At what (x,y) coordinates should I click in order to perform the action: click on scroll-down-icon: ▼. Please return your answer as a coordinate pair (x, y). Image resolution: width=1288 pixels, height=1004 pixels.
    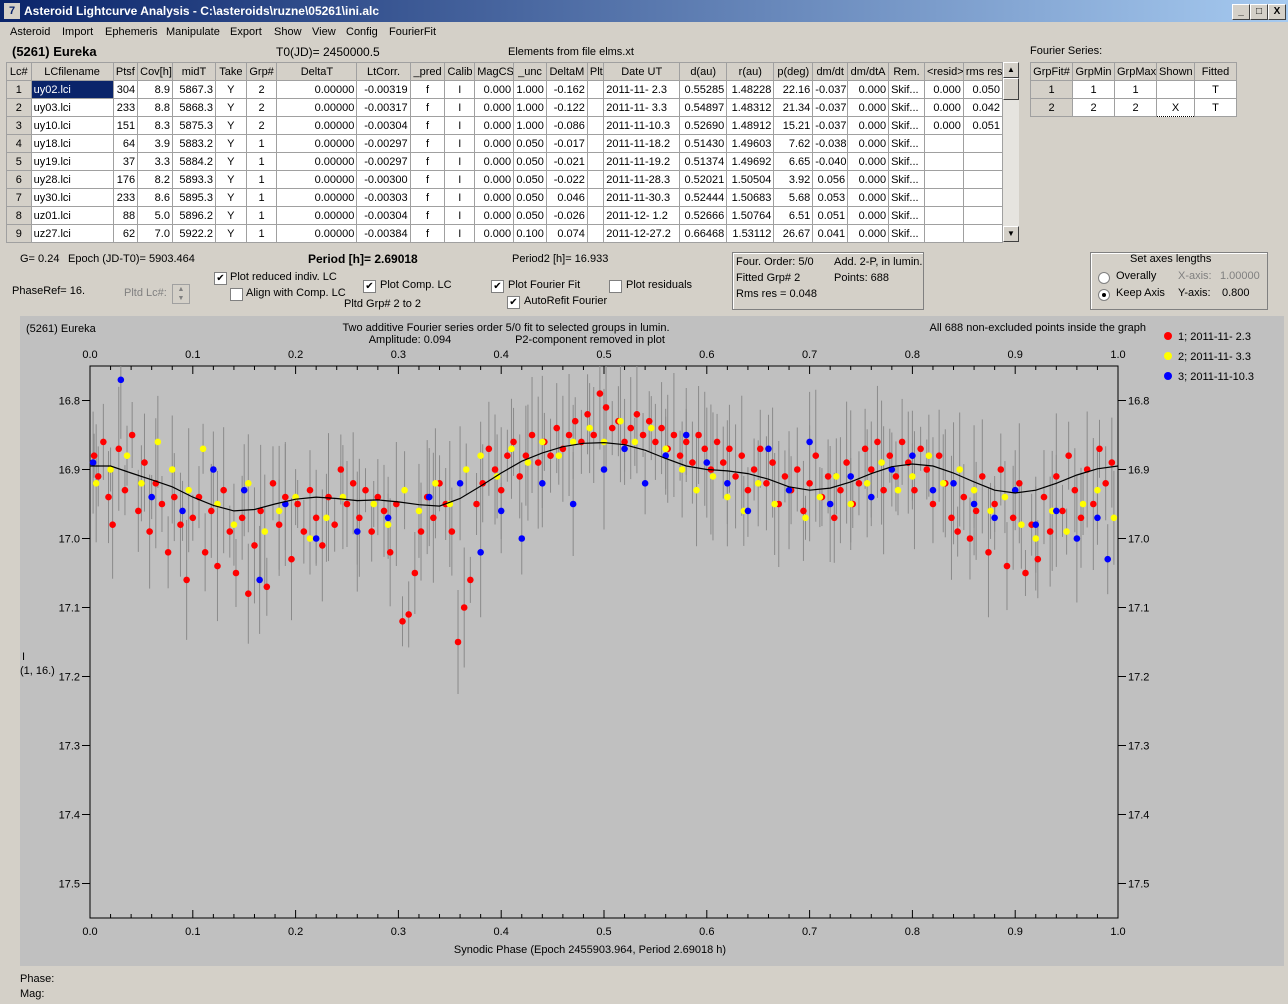
    Looking at the image, I should click on (1011, 234).